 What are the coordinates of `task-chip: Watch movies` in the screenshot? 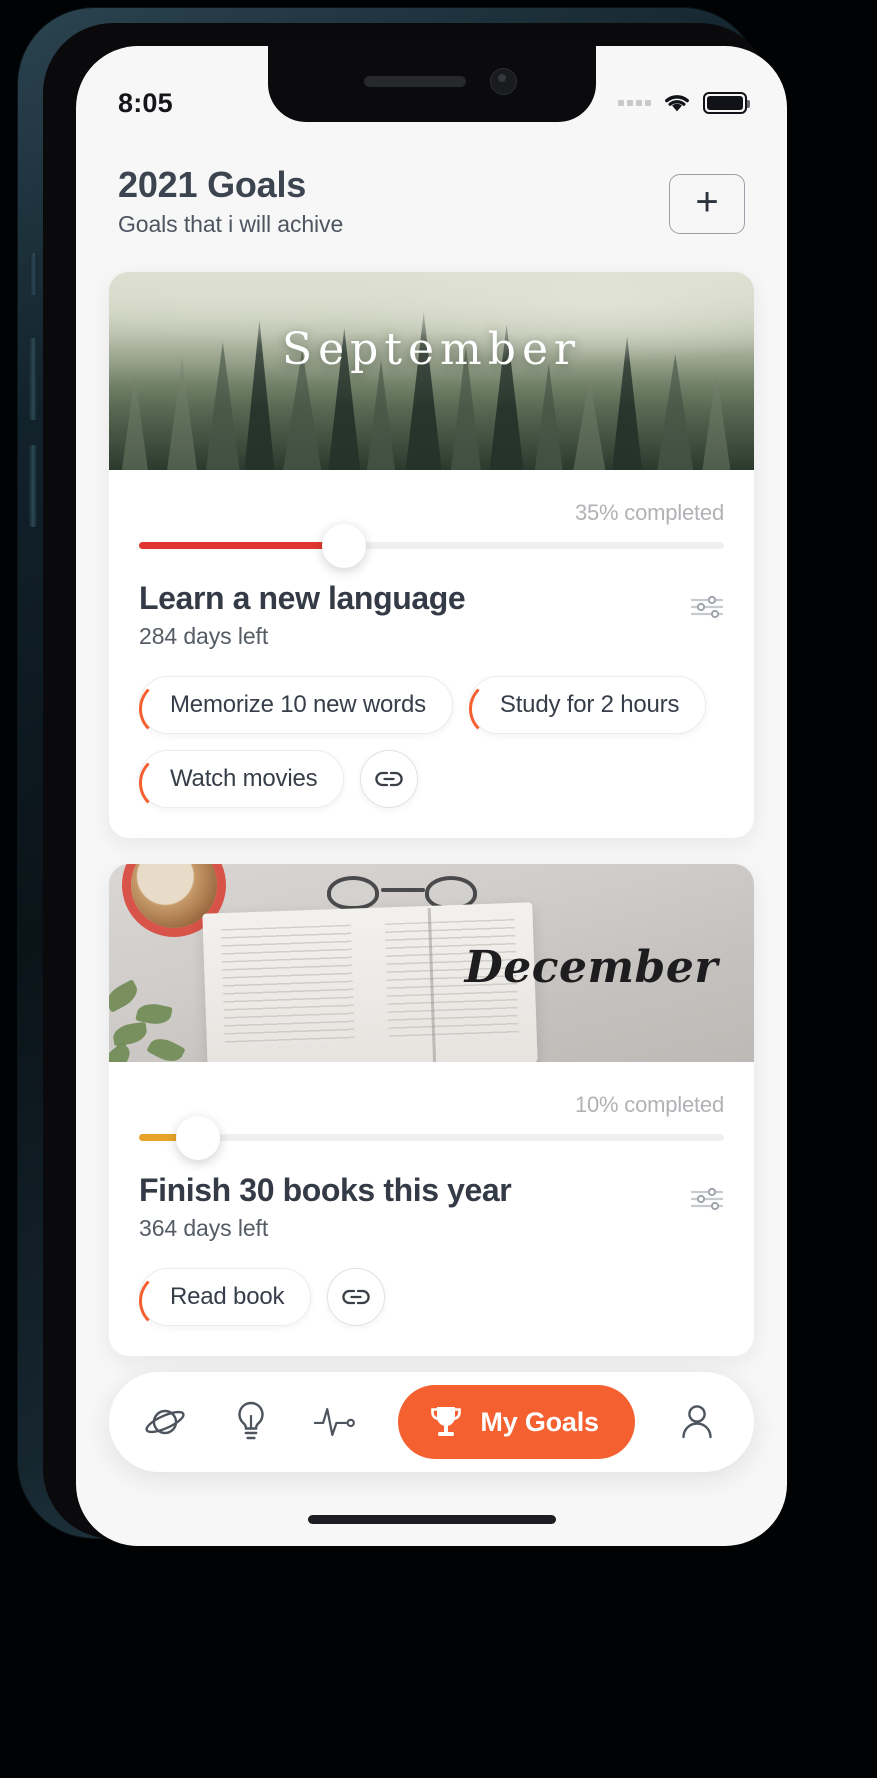 It's located at (242, 781).